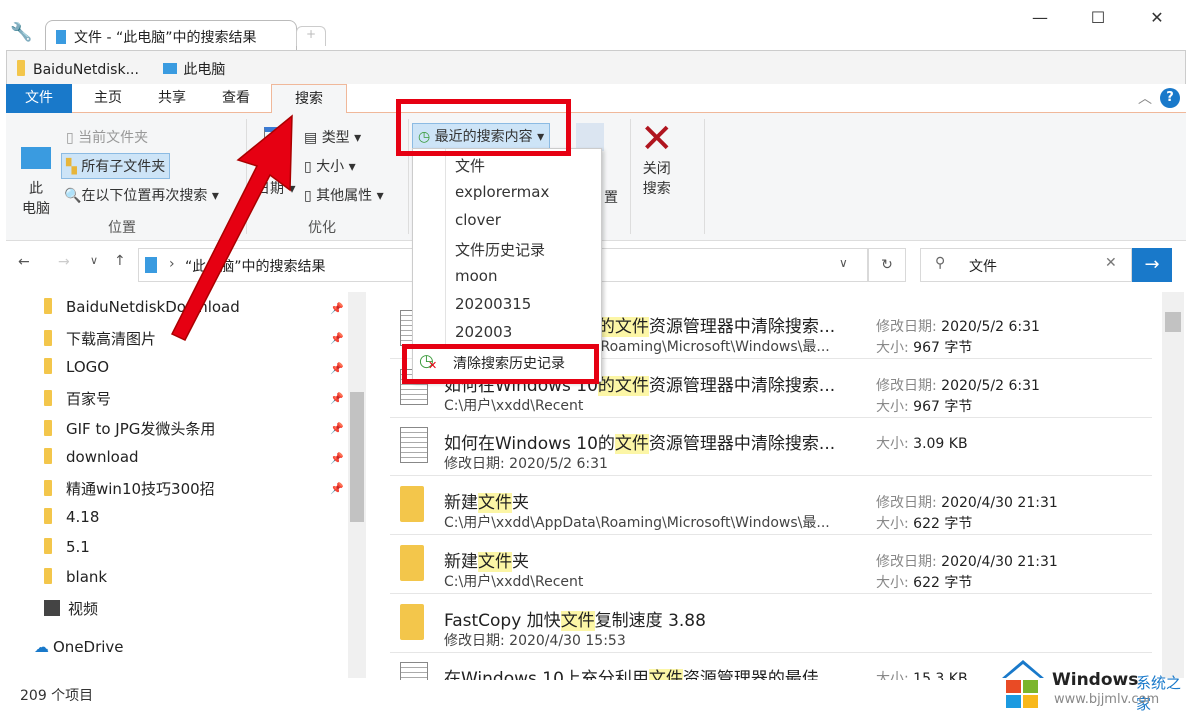  Describe the element at coordinates (596, 67) in the screenshot. I see `bookmark-bar: BaiduNetdisk... 此电脑` at that location.